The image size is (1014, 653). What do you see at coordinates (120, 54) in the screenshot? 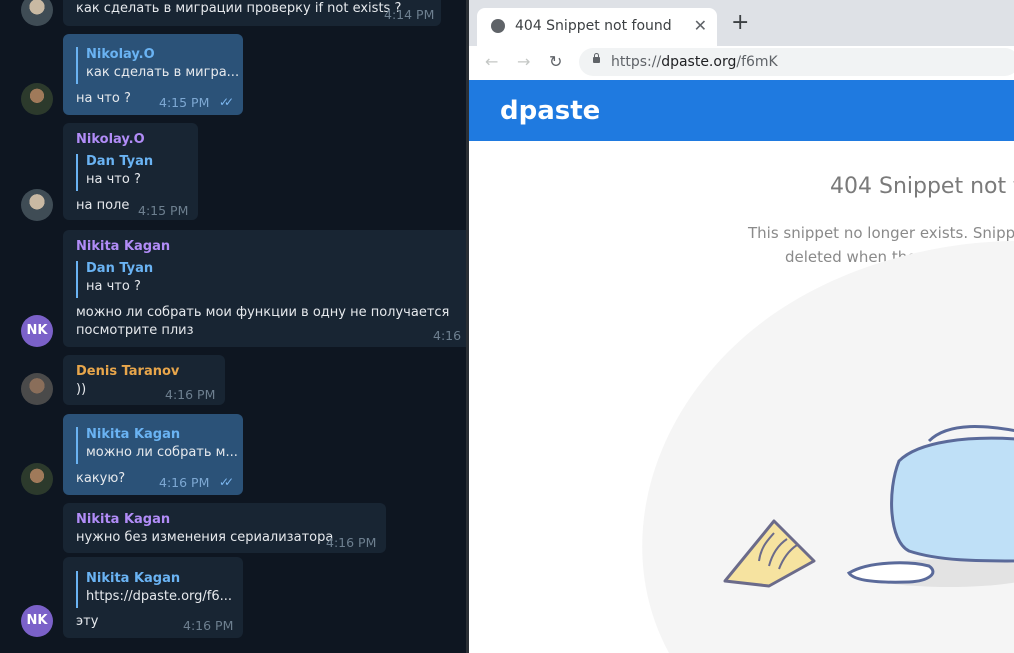
I see `quote-author: Nikolay.O` at bounding box center [120, 54].